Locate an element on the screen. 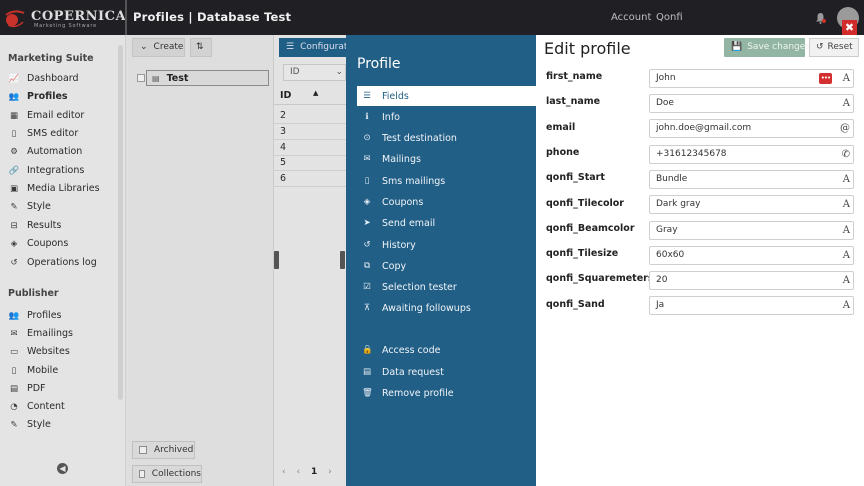 This screenshot has height=486, width=864. profile-nav-test-destination: ⊙ Test destination is located at coordinates (407, 138).